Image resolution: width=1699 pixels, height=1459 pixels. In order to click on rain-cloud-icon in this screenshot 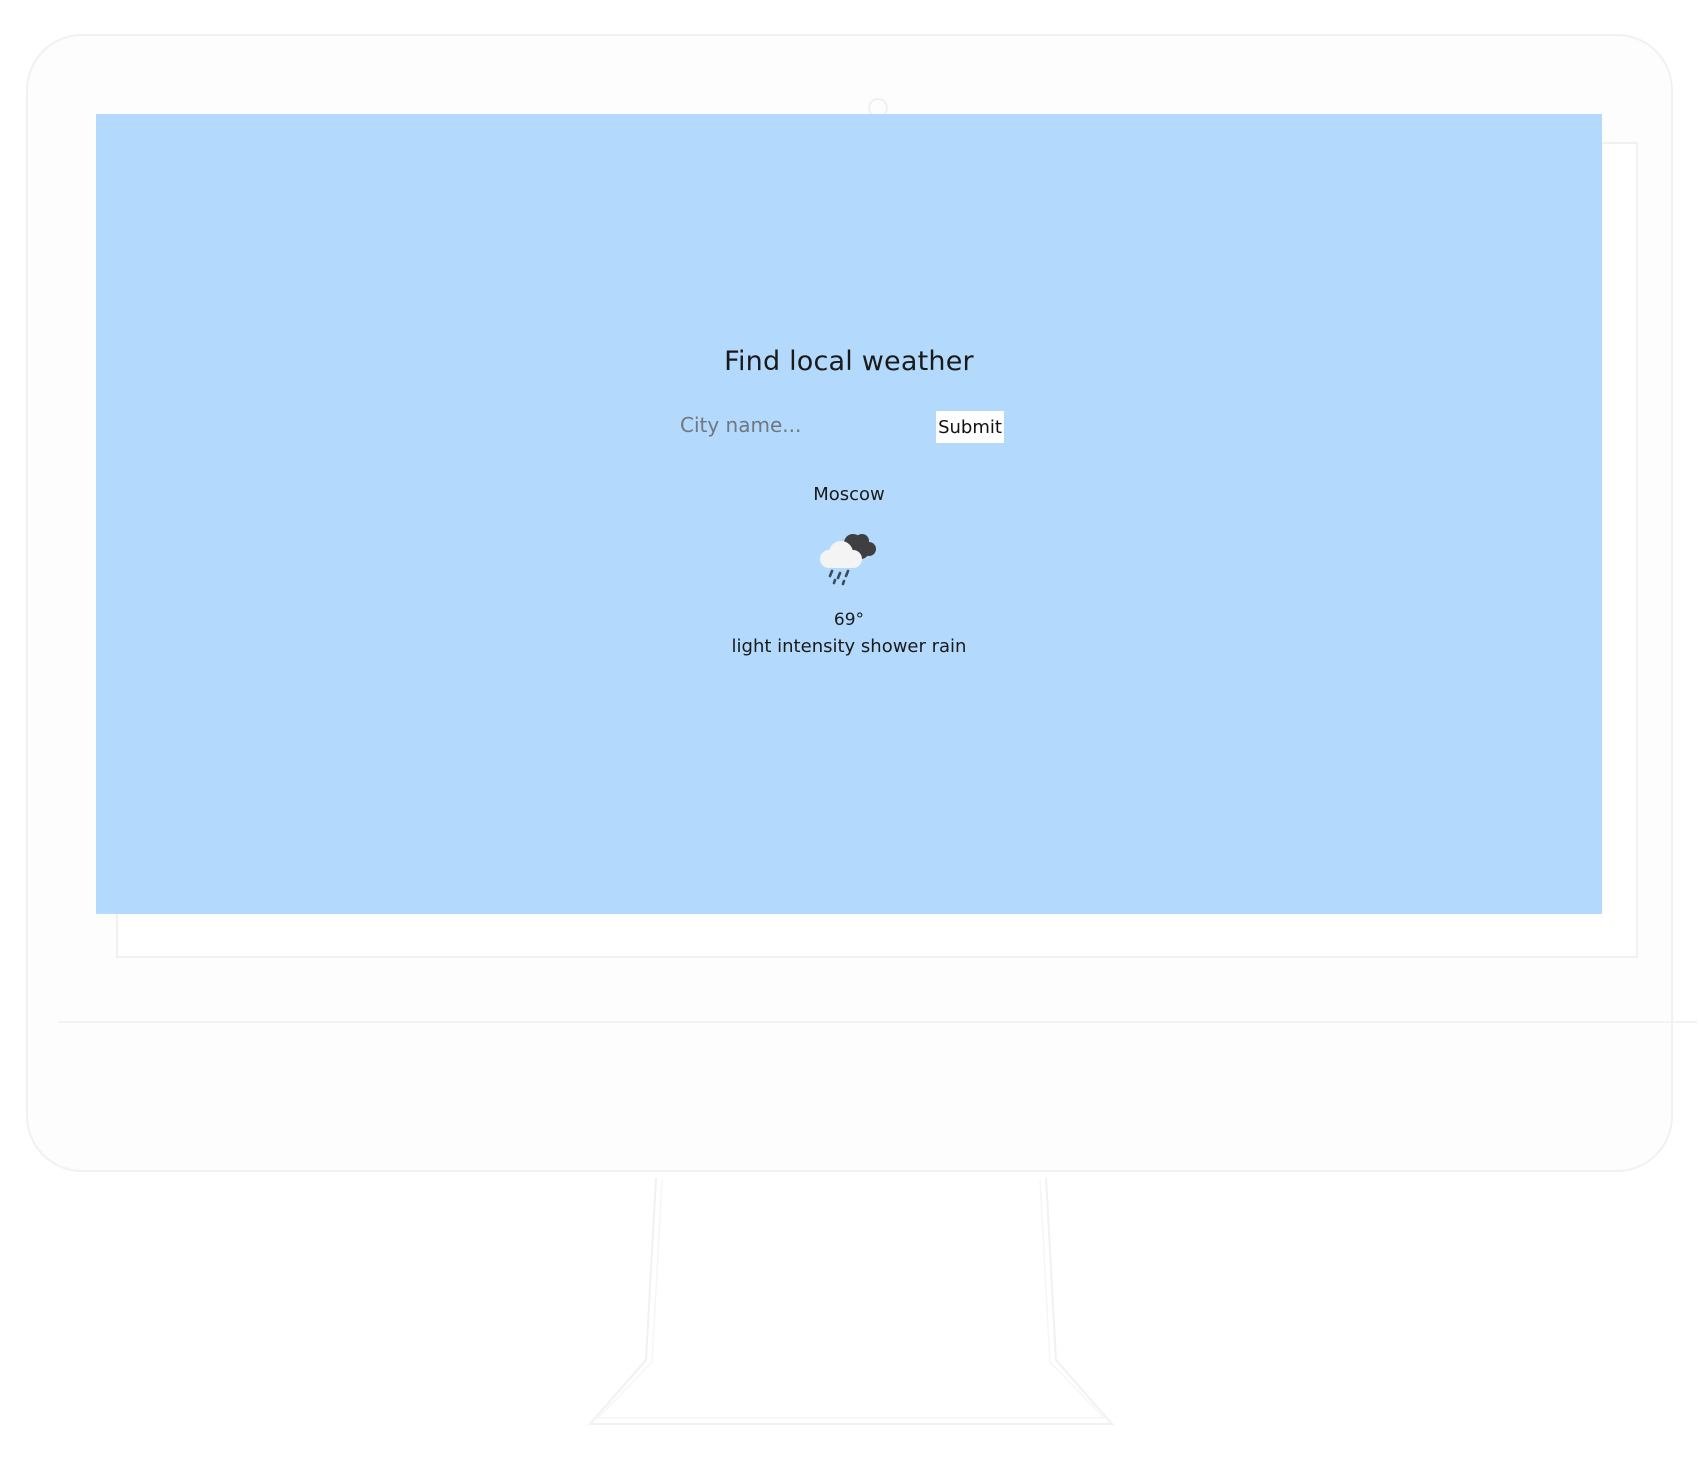, I will do `click(848, 560)`.